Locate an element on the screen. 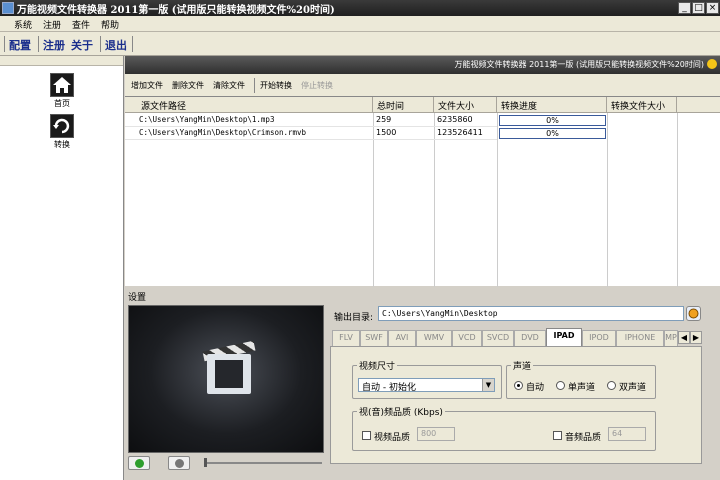 The image size is (720, 480). lightbulb-icon is located at coordinates (712, 64).